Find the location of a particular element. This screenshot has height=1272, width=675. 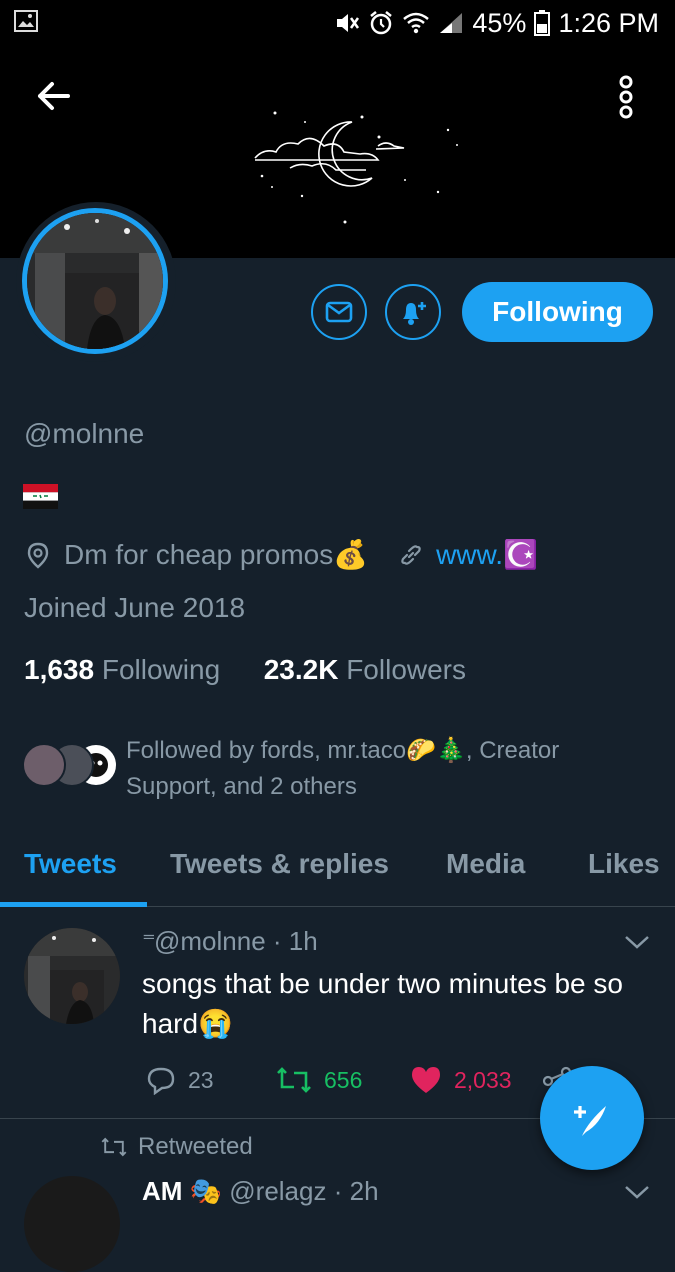

tab-likes: Likes is located at coordinates (624, 864).